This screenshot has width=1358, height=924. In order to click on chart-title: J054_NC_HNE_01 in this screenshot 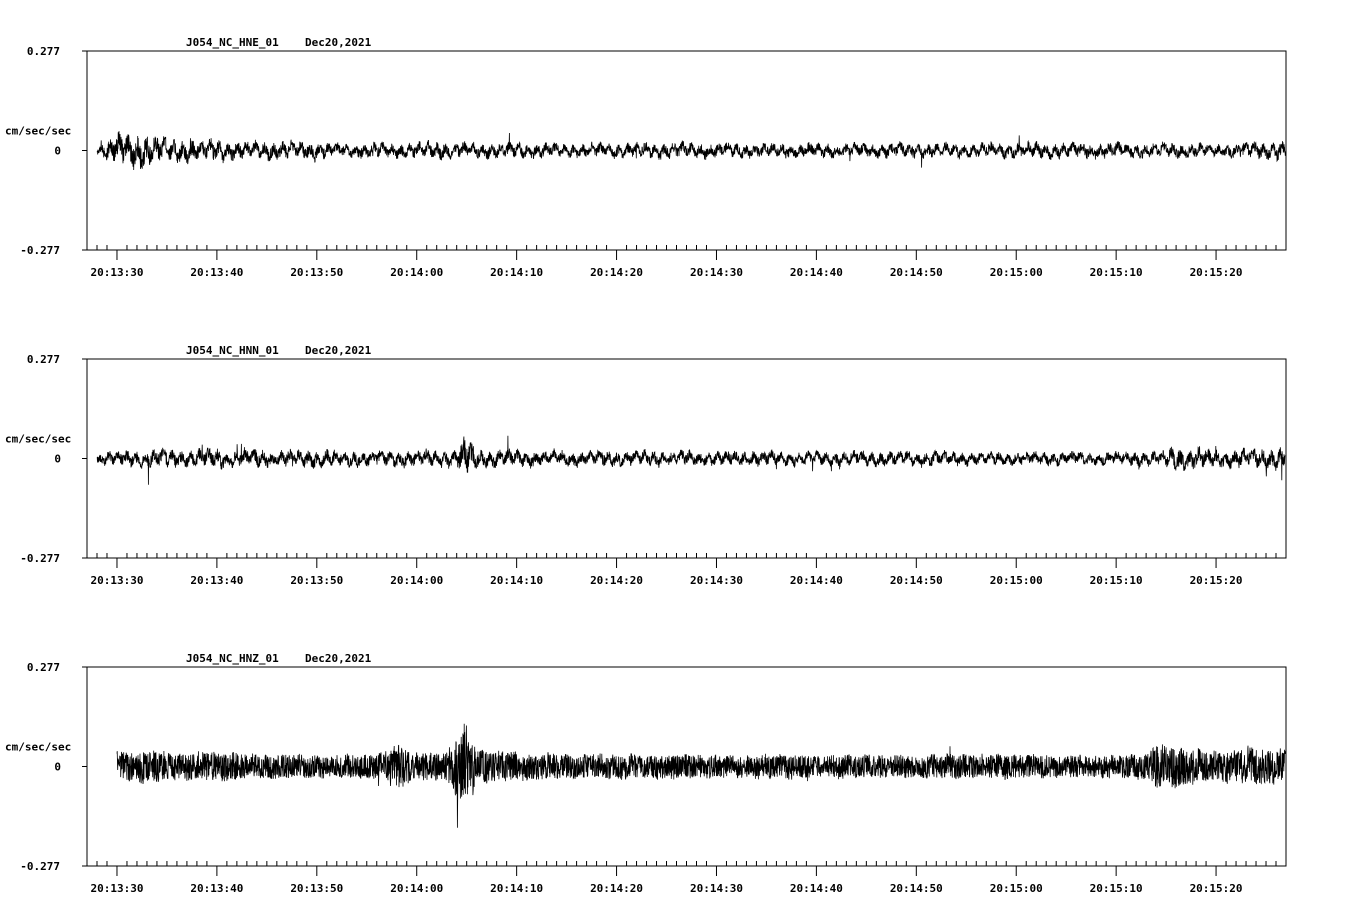, I will do `click(232, 42)`.